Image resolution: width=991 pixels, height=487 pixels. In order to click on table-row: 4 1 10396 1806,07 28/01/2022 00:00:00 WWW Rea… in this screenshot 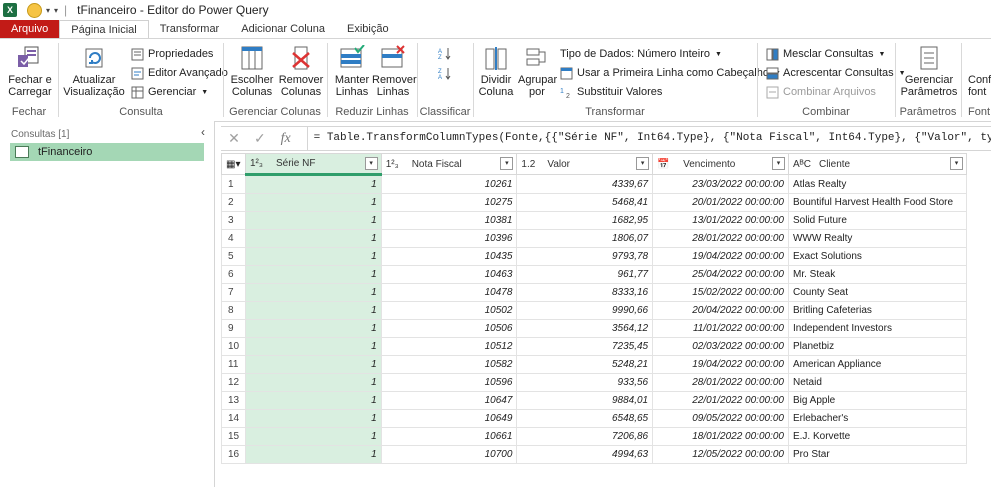, I will do `click(594, 238)`.